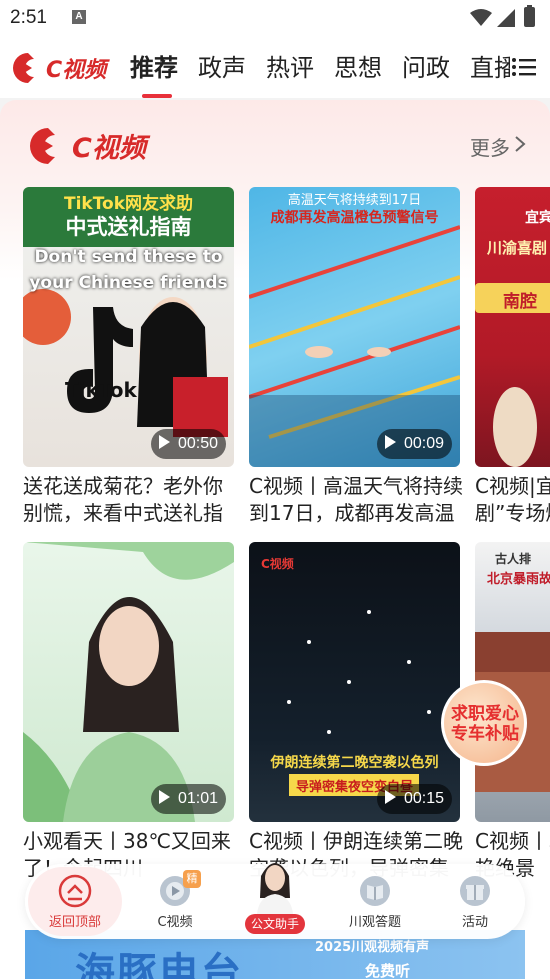 The image size is (550, 980). I want to click on thumb-caption: Don't send these to, so click(128, 257).